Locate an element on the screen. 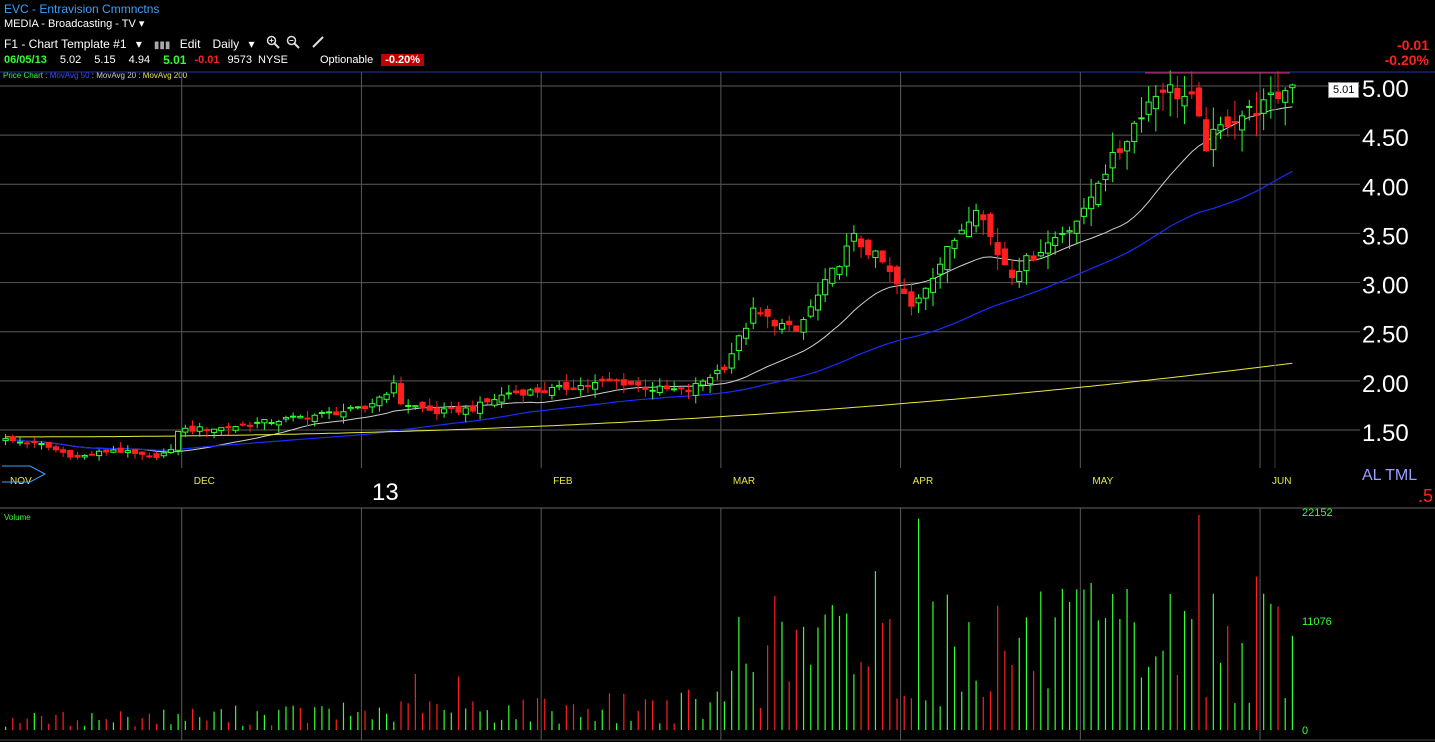  x-tick-label: APR is located at coordinates (923, 481).